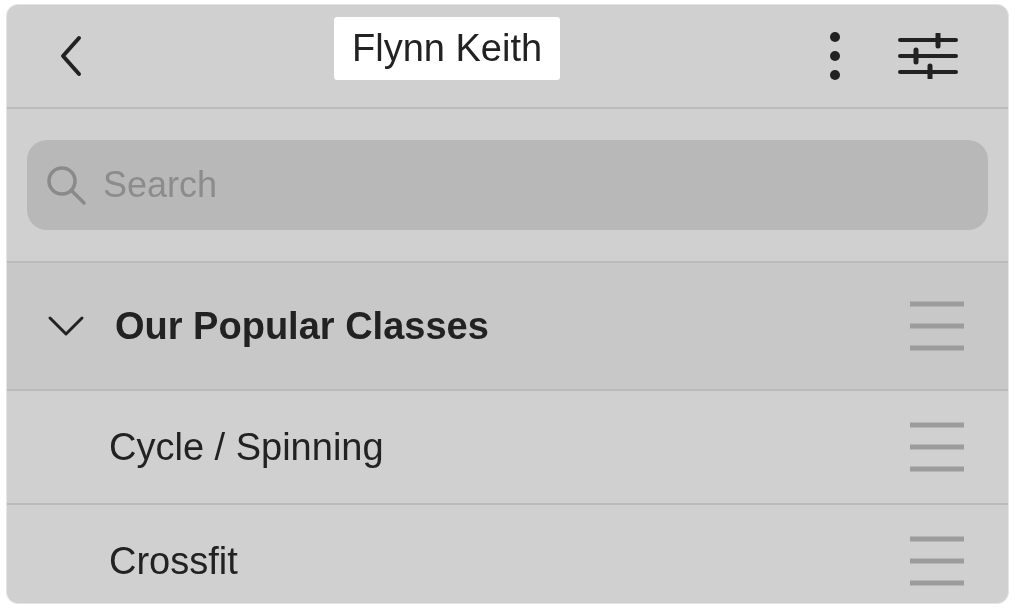 The image size is (1015, 608). Describe the element at coordinates (302, 326) in the screenshot. I see `section-title: Our Popular Classes` at that location.